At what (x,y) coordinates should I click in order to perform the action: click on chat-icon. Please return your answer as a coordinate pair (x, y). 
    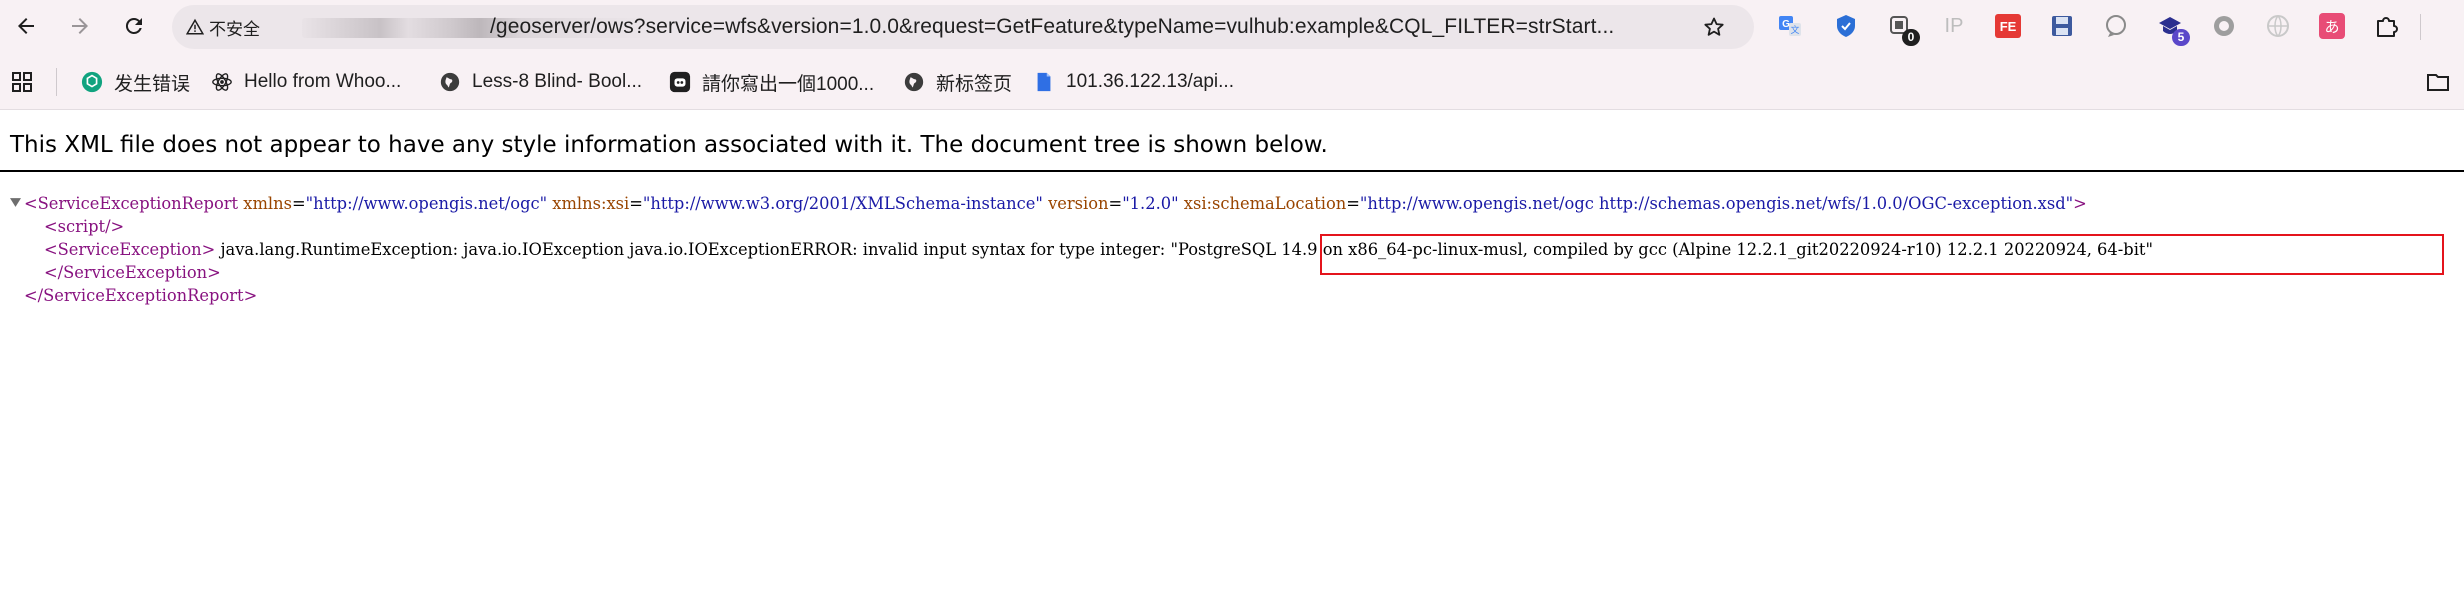
    Looking at the image, I should click on (2116, 26).